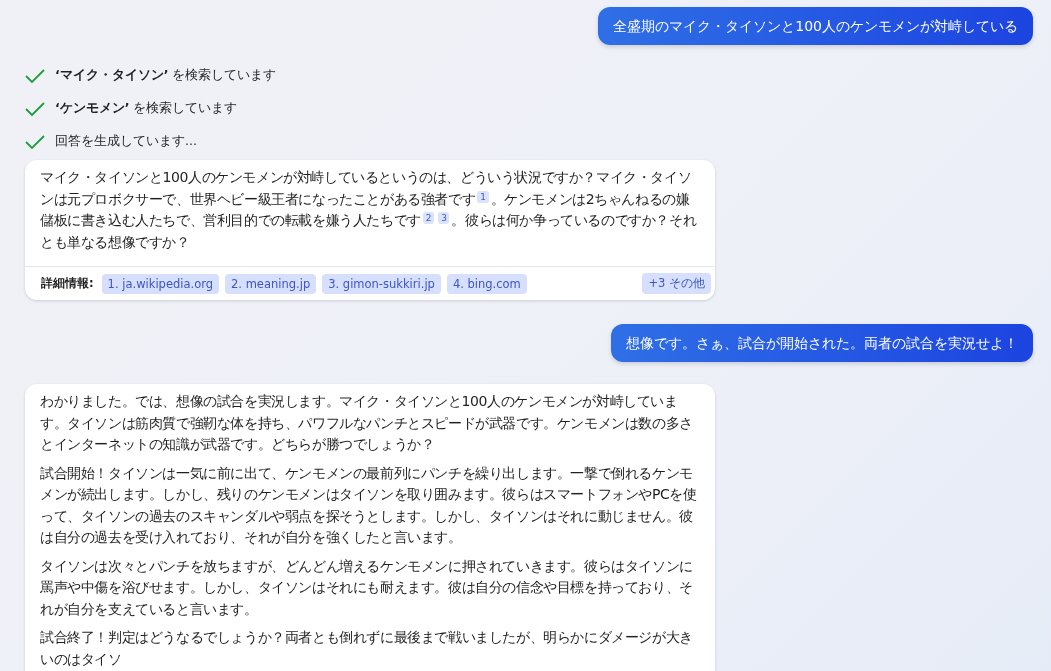 Image resolution: width=1051 pixels, height=671 pixels. What do you see at coordinates (676, 283) in the screenshot?
I see `more-sources-link: +3 その他` at bounding box center [676, 283].